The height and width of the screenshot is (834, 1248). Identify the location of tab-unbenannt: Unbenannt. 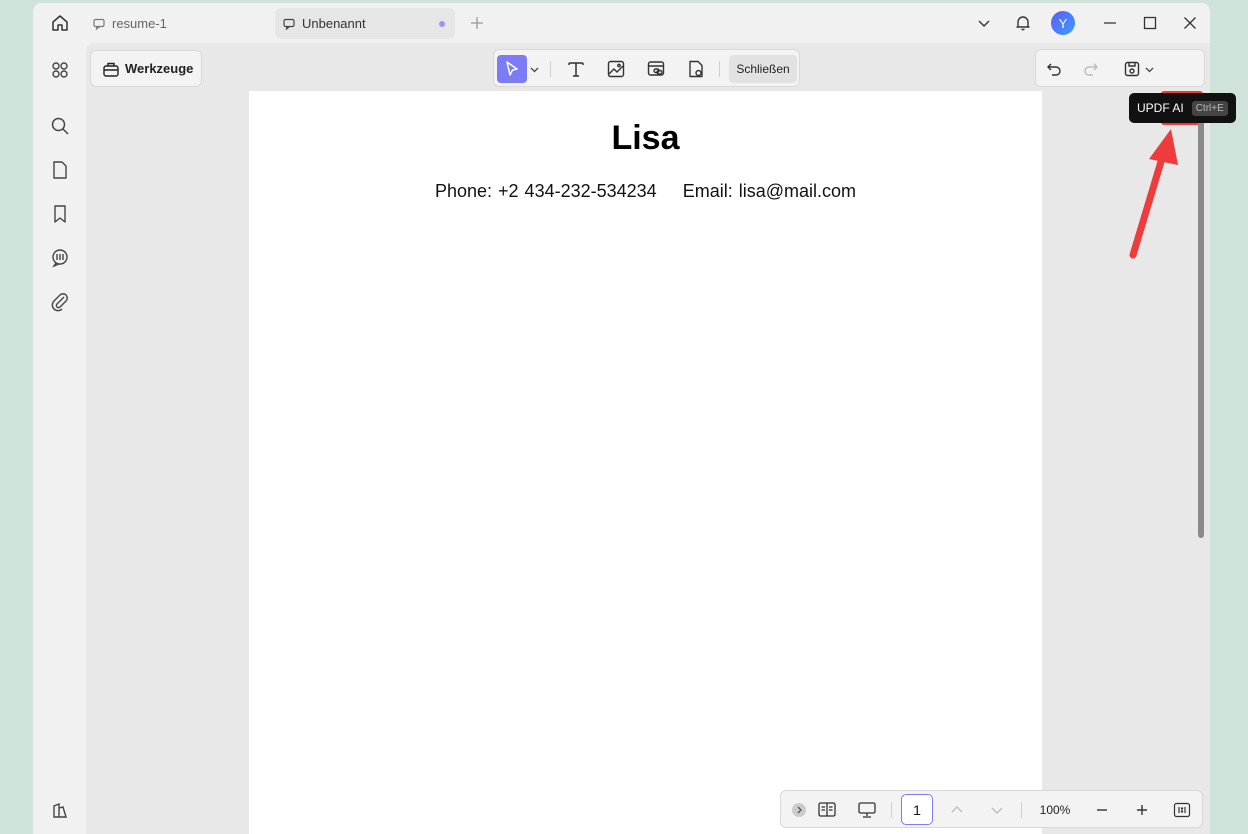
(365, 23).